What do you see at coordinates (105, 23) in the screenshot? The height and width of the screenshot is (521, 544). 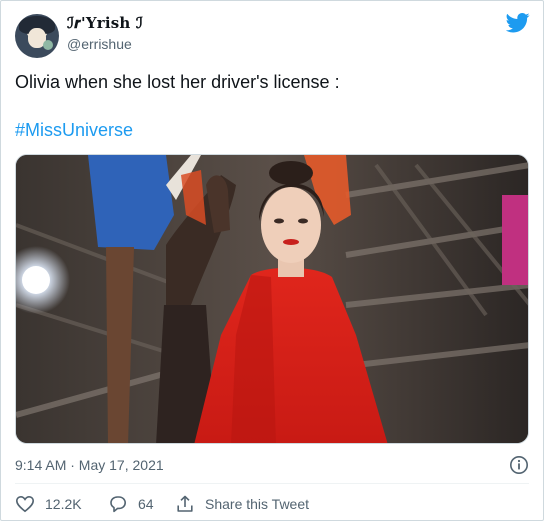 I see `display-name: ℐ𝒓'Yrish ℐ` at bounding box center [105, 23].